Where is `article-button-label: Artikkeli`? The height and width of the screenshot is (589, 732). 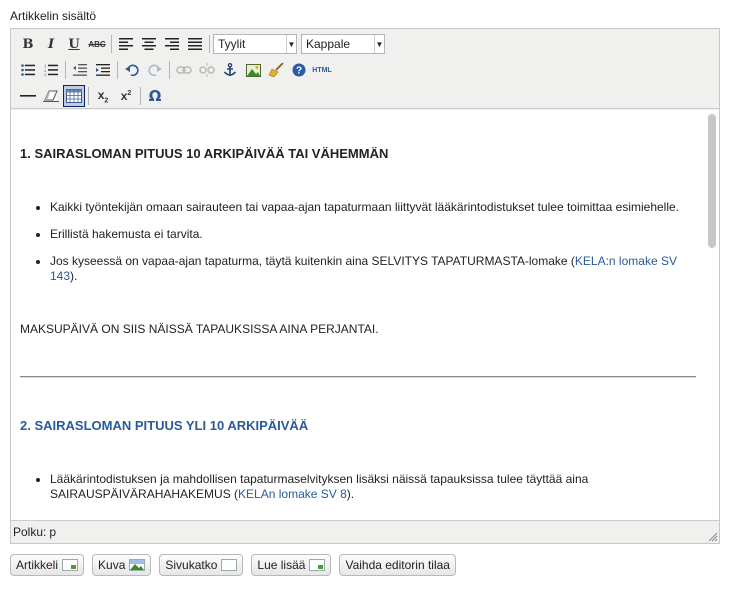 article-button-label: Artikkeli is located at coordinates (37, 565).